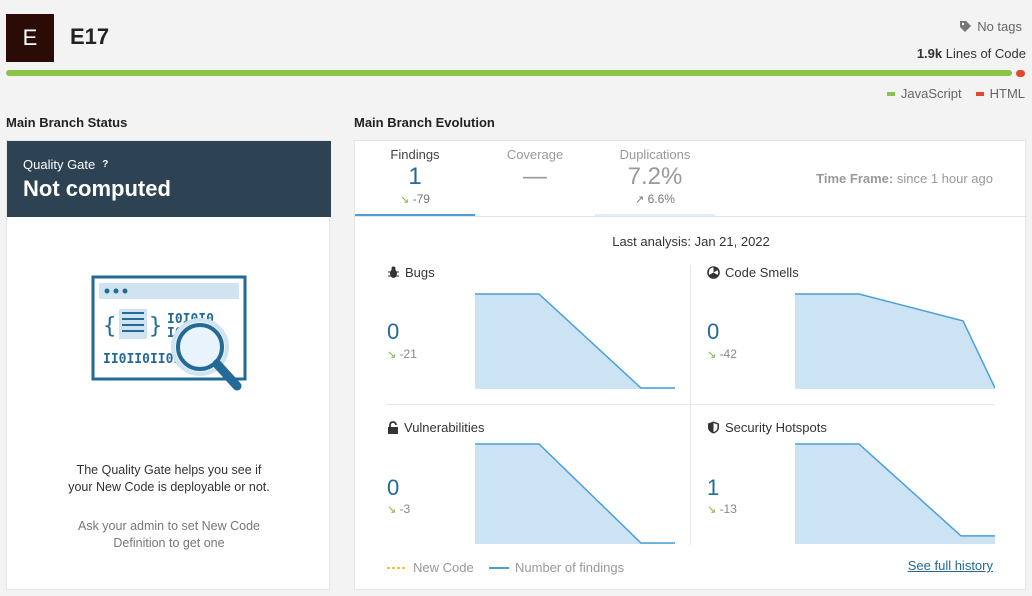  I want to click on quality-gate-label-row: Quality Gate ?, so click(169, 164).